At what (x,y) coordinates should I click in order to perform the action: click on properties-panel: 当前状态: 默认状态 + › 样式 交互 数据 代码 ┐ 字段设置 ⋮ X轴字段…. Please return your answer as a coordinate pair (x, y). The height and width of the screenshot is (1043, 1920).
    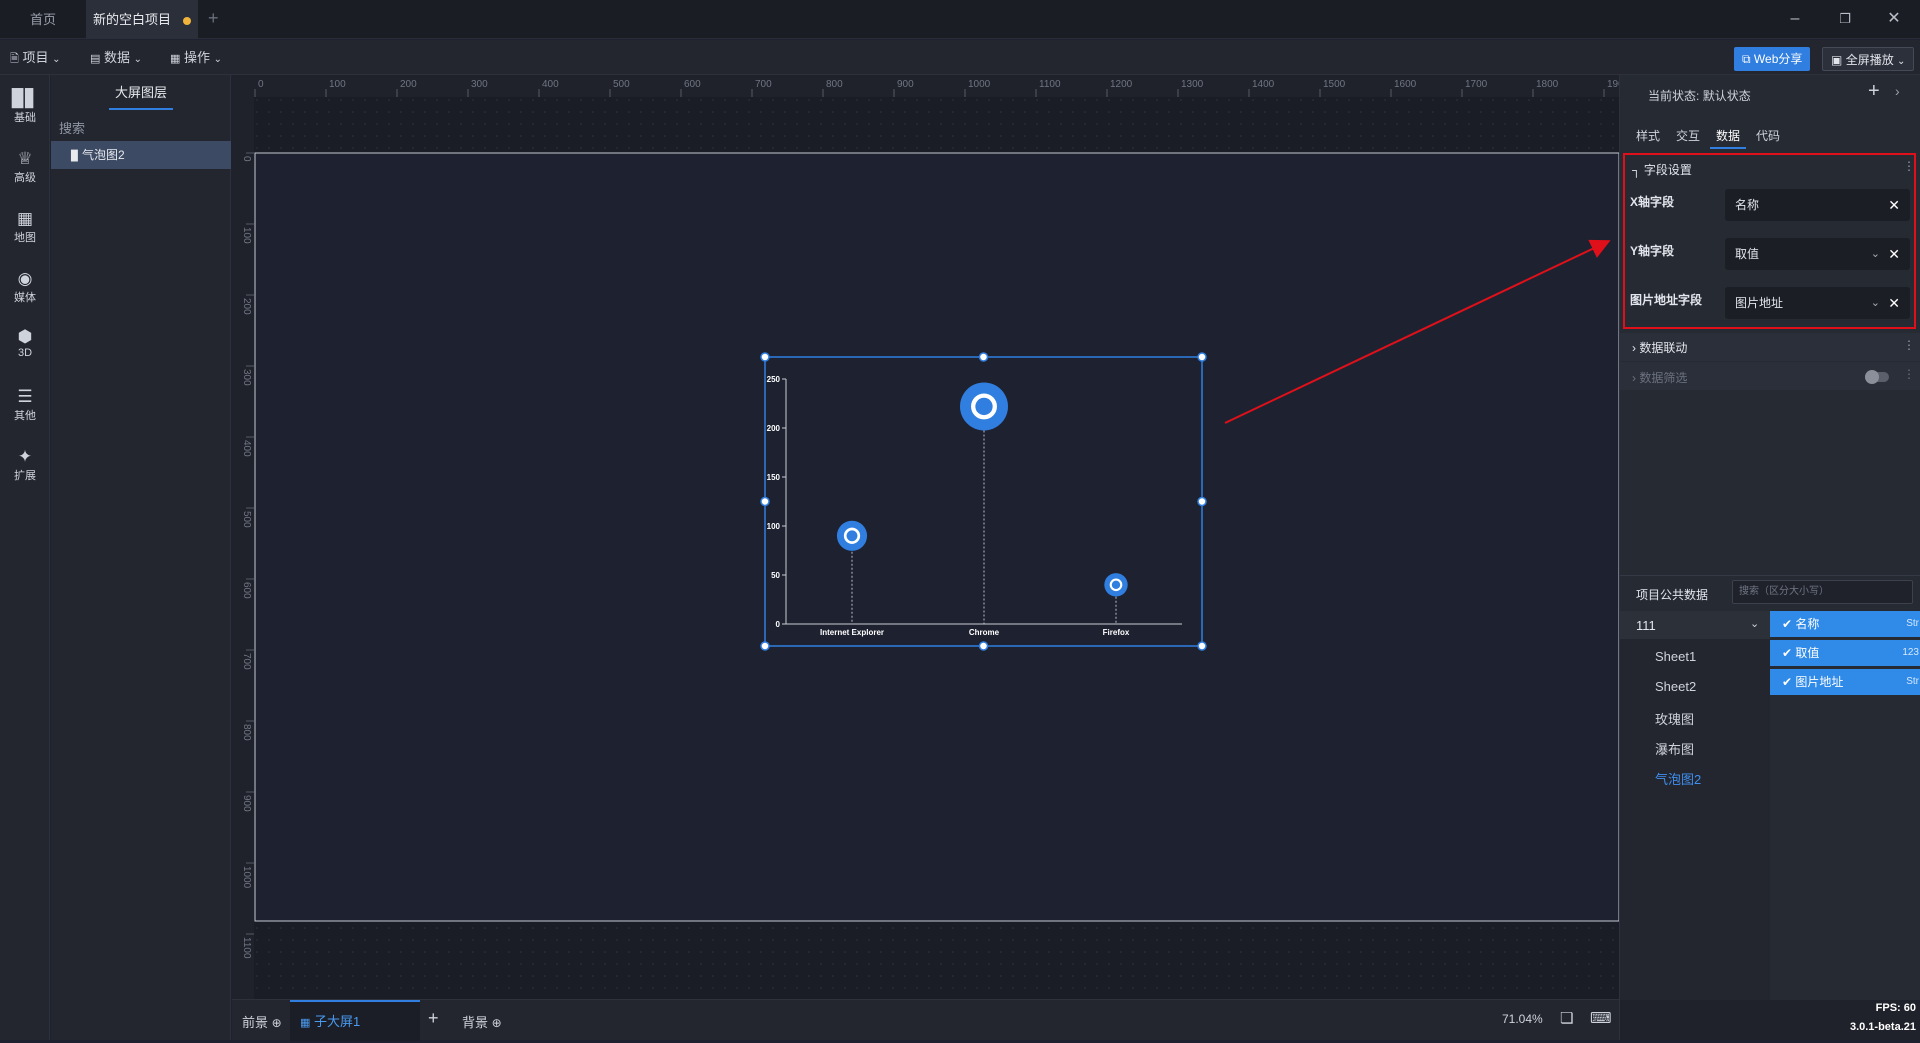
    Looking at the image, I should click on (1769, 557).